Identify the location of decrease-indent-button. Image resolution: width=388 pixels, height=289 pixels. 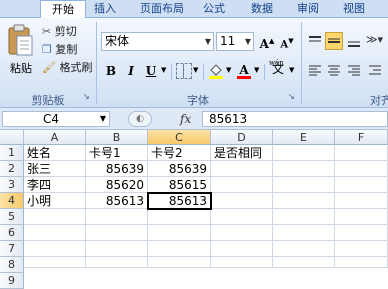
(376, 71).